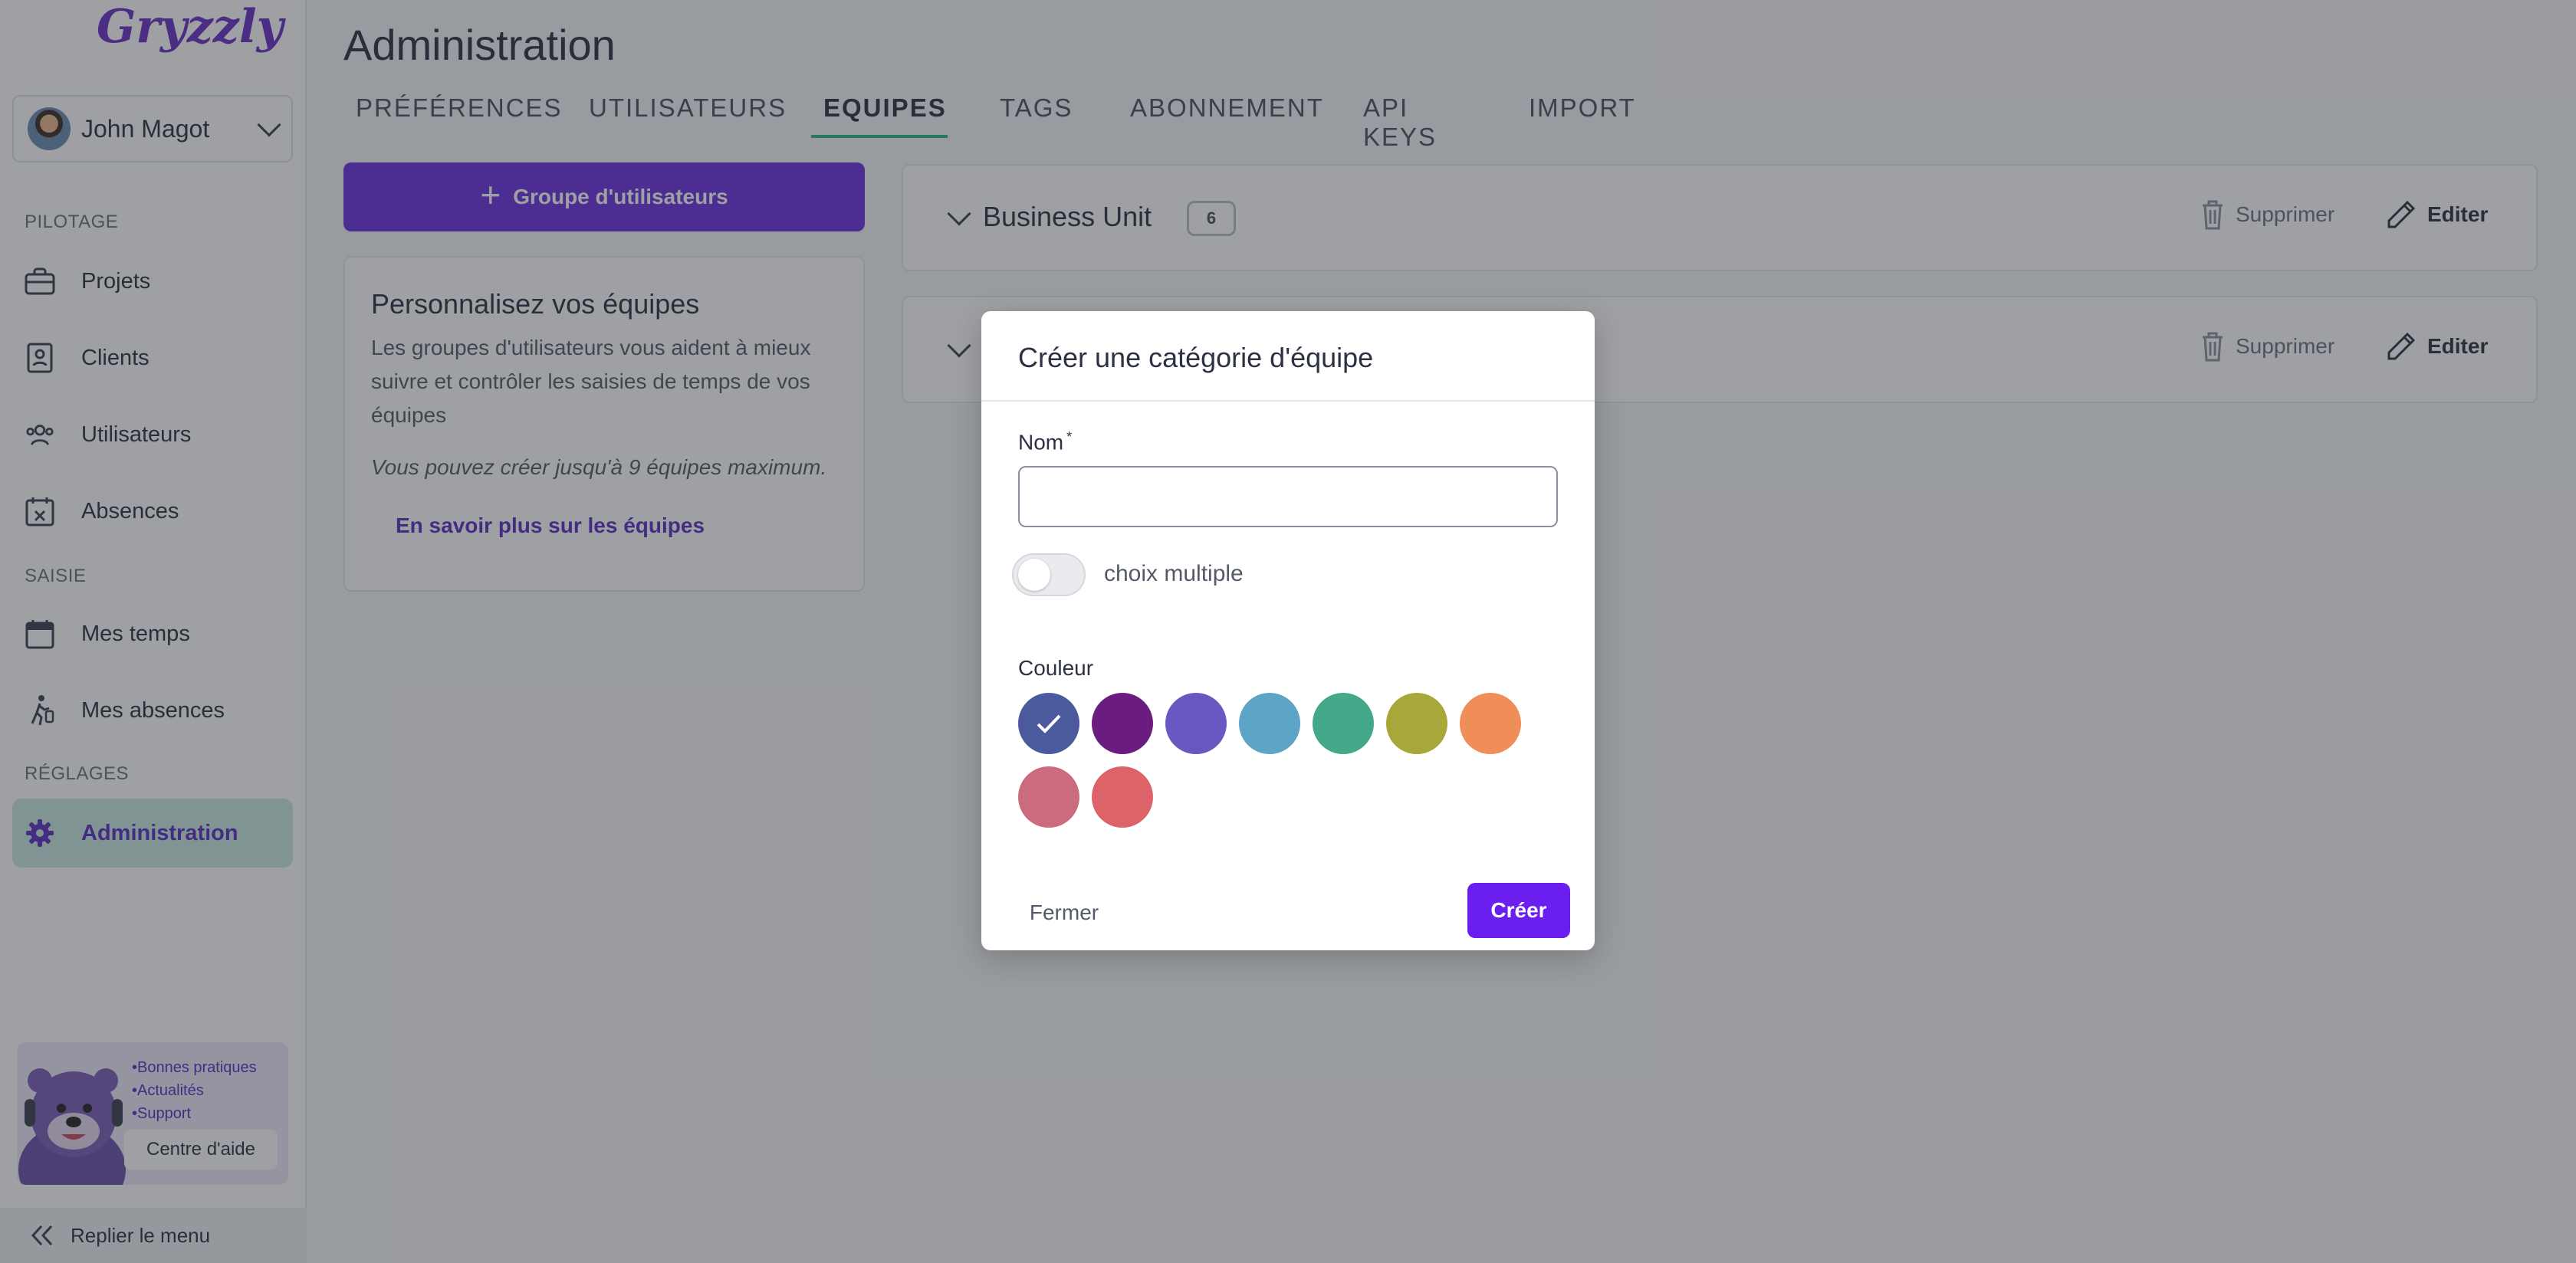  What do you see at coordinates (1056, 668) in the screenshot?
I see `color-label: Couleur` at bounding box center [1056, 668].